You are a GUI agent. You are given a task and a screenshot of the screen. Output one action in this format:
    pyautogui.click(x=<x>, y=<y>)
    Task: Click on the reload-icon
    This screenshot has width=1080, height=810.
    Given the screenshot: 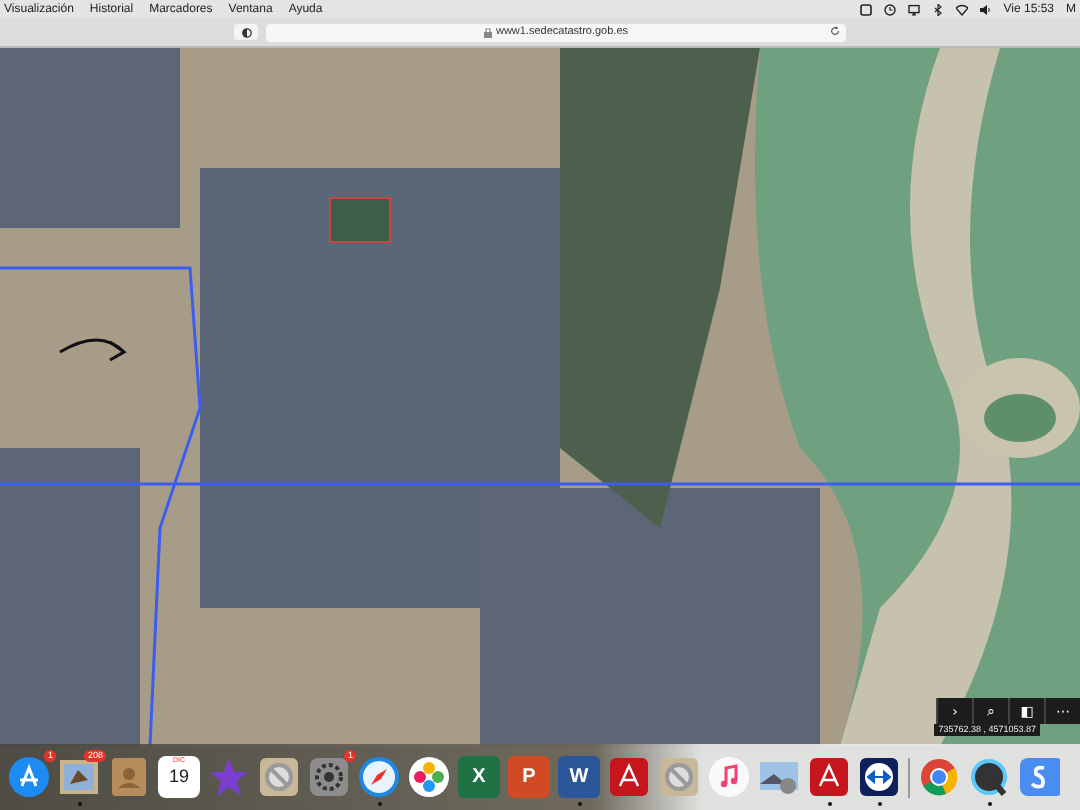 What is the action you would take?
    pyautogui.click(x=835, y=31)
    